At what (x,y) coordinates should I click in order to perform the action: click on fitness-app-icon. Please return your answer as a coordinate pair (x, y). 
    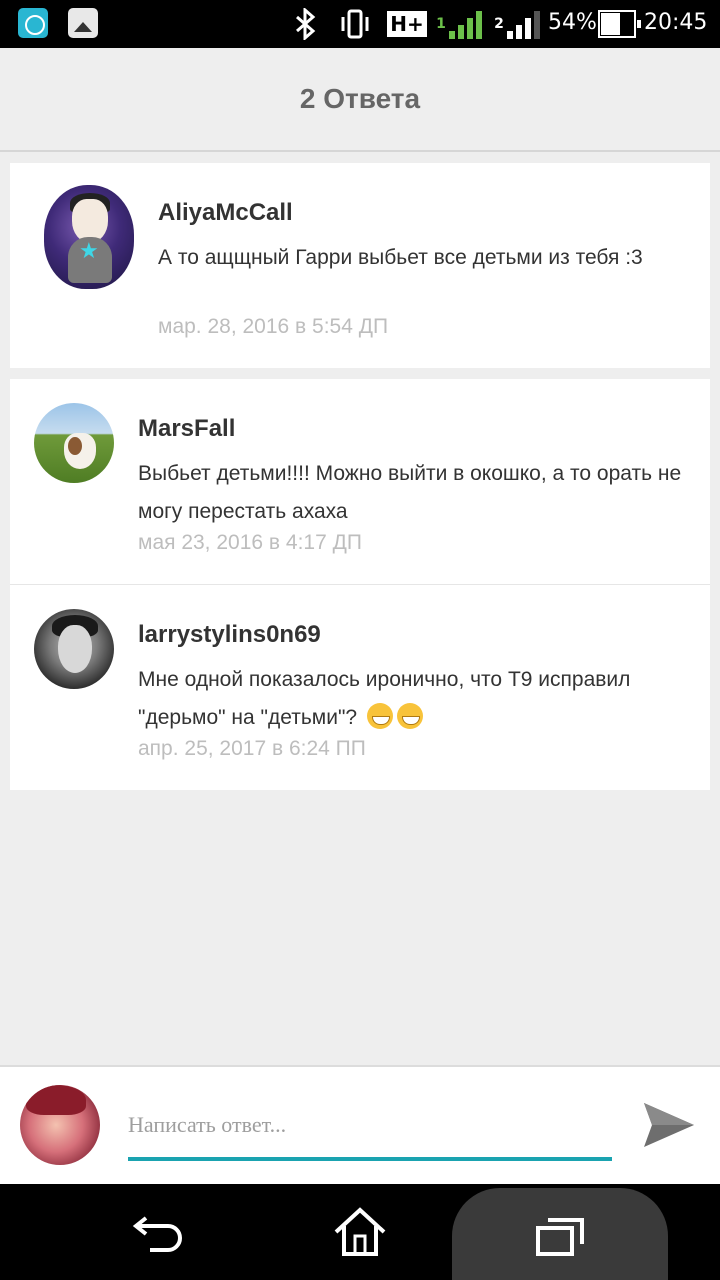
    Looking at the image, I should click on (33, 23).